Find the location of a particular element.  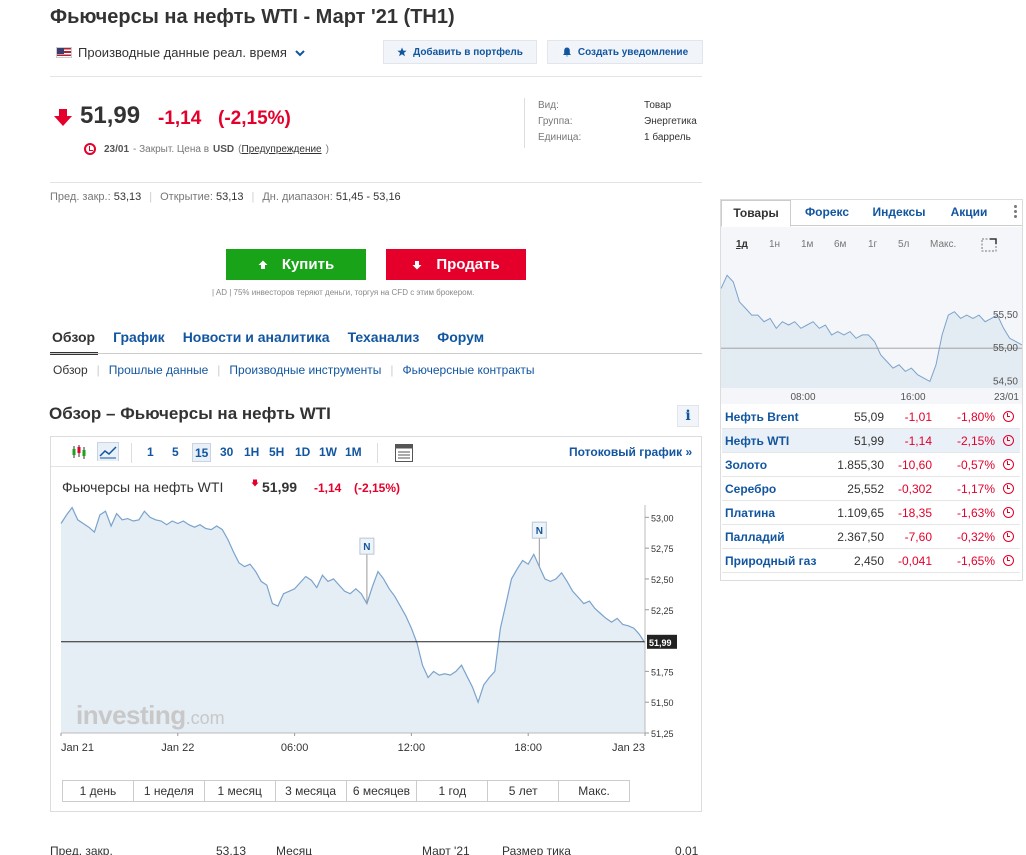

table-row: Нефть WTI 51,99 -1,14 -2,15% is located at coordinates (871, 441).